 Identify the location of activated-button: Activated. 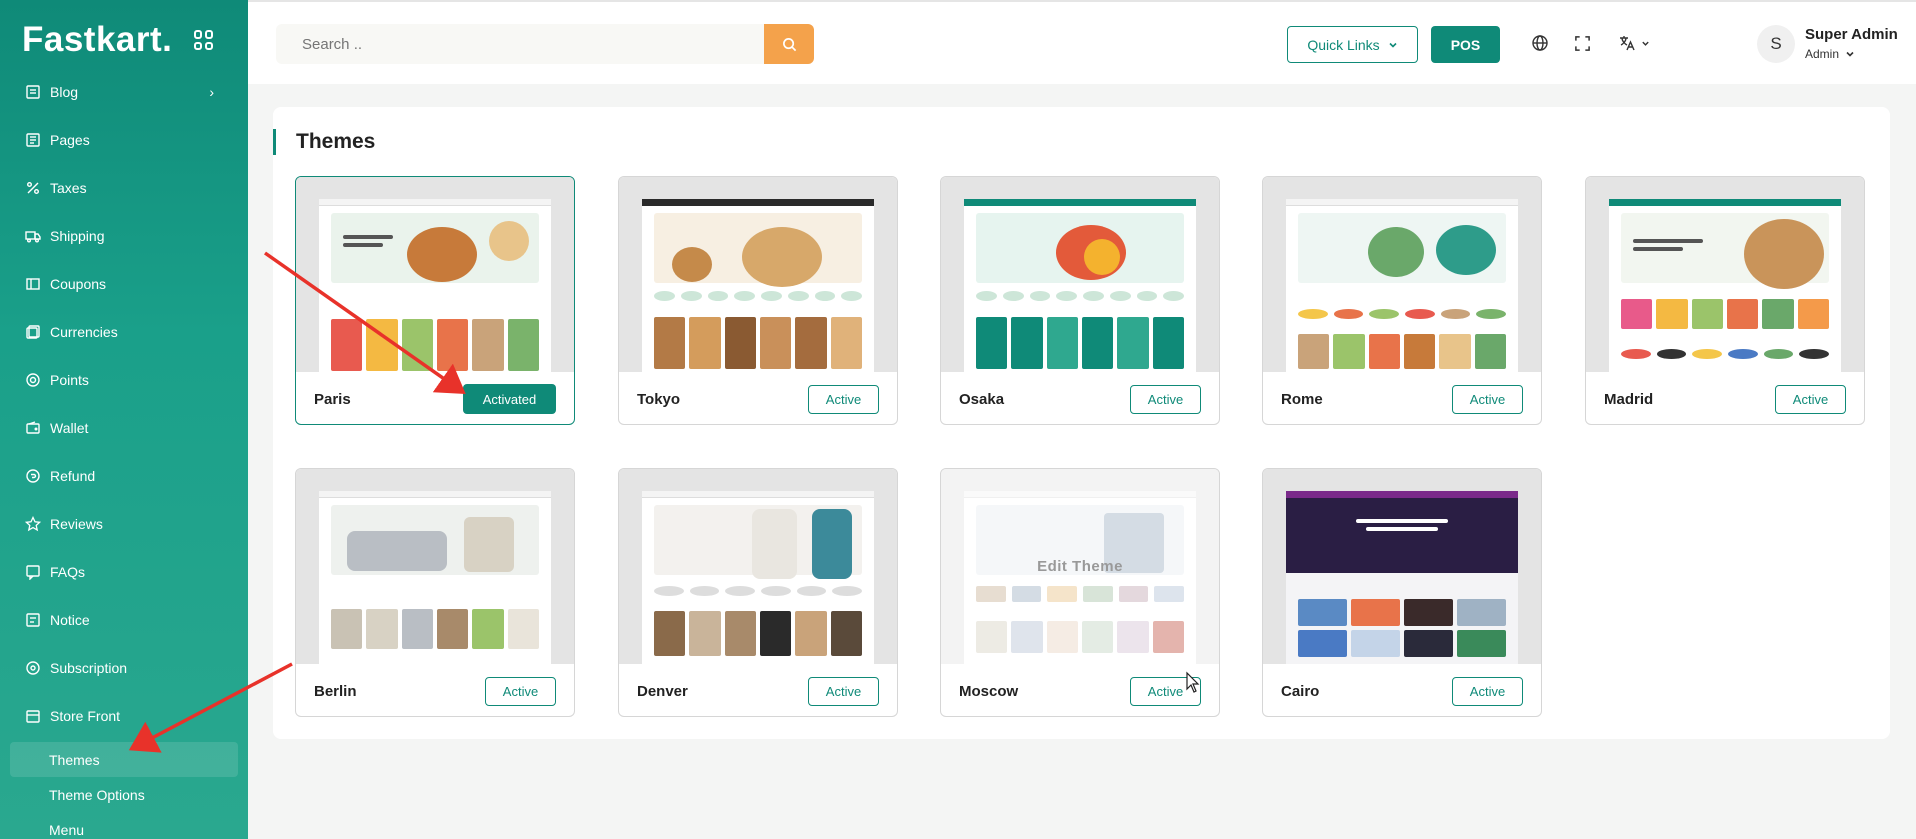
(509, 399).